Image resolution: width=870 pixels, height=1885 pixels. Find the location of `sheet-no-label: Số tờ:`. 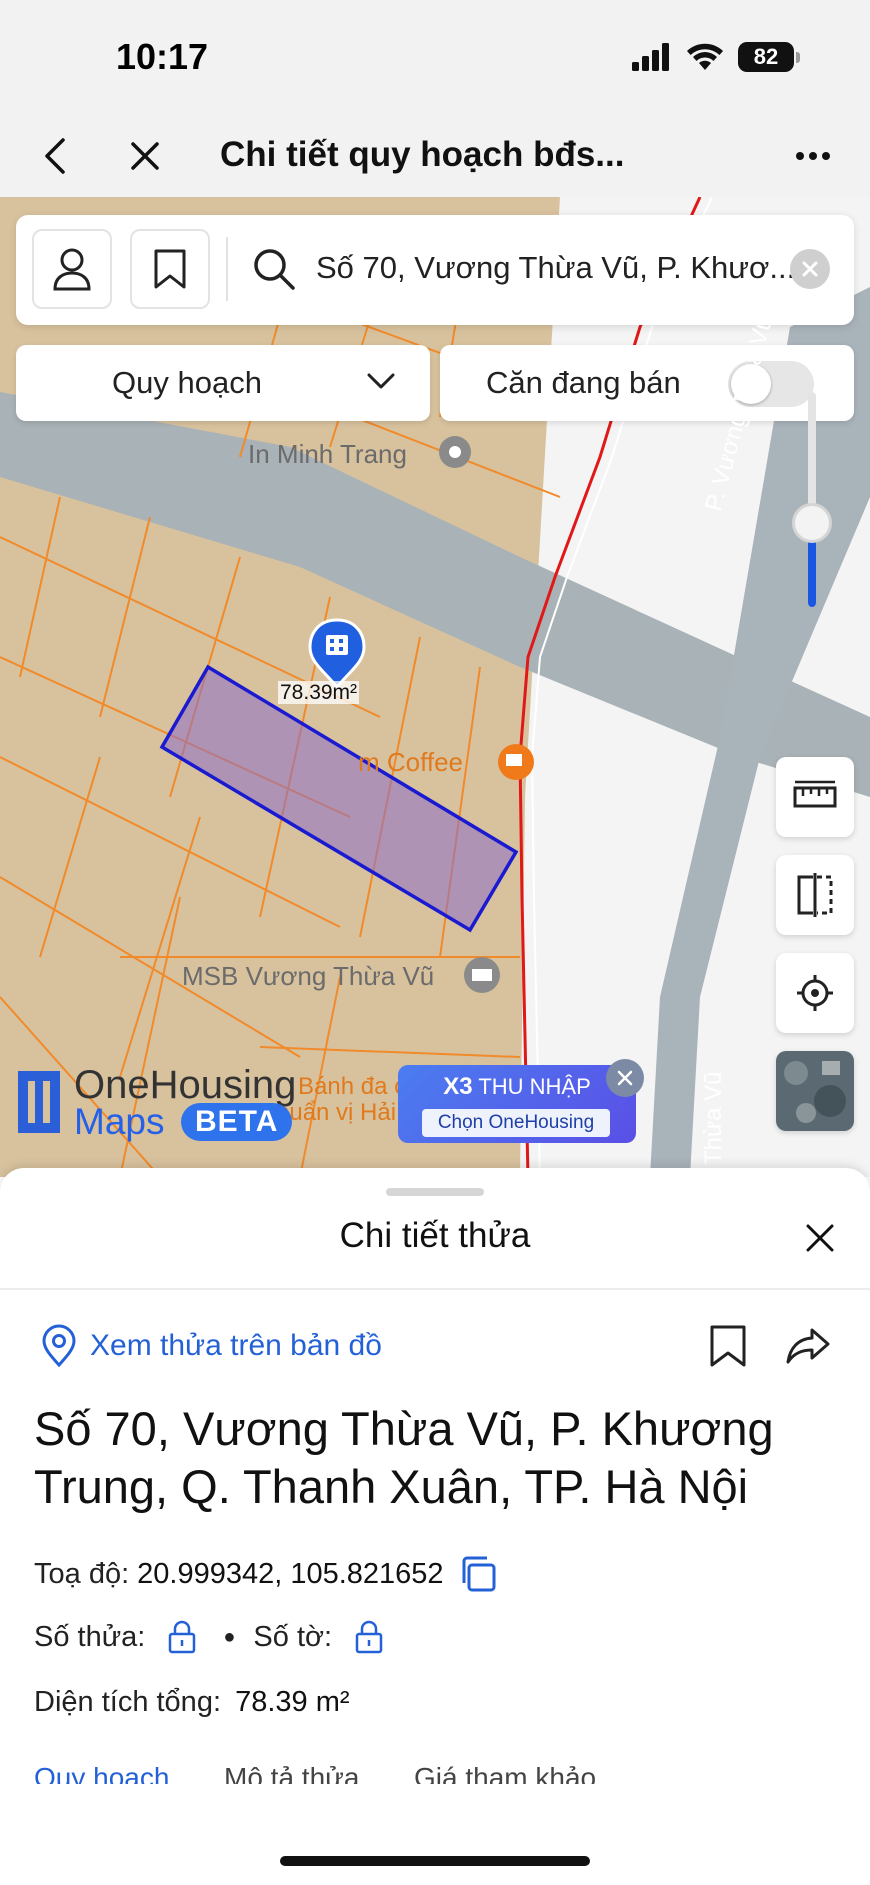

sheet-no-label: Số tờ: is located at coordinates (293, 1636).